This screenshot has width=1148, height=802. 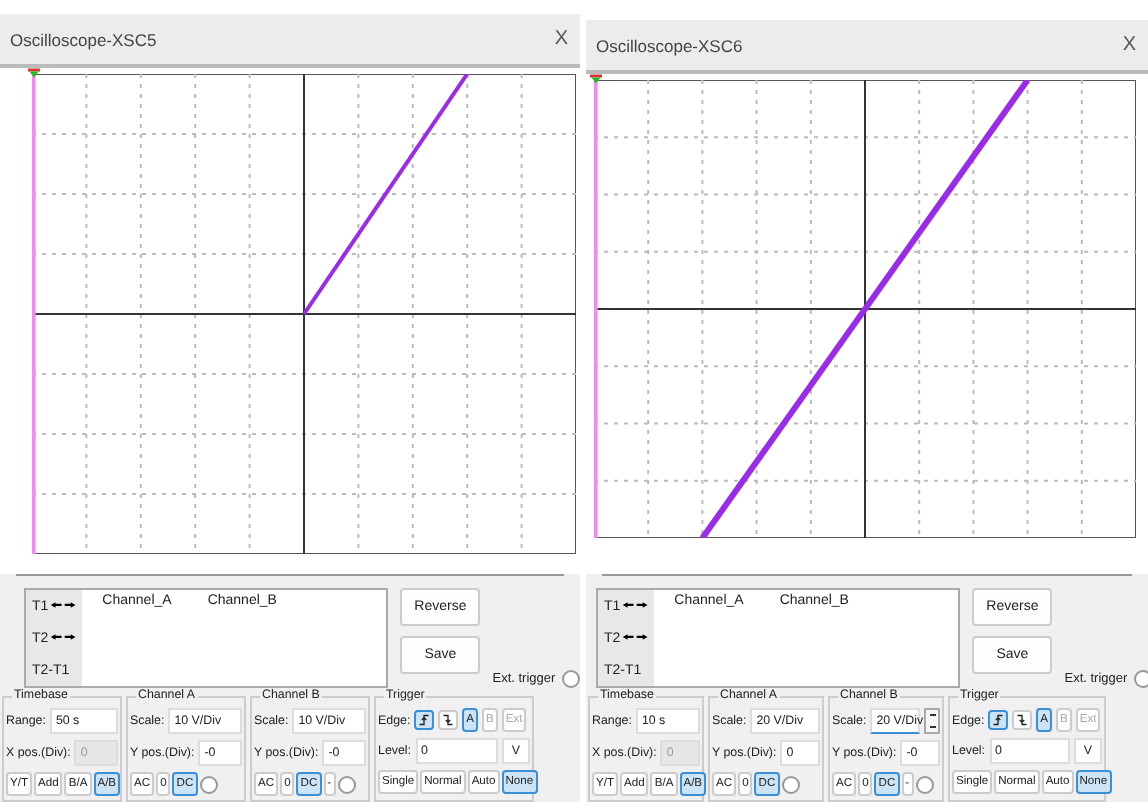 What do you see at coordinates (669, 45) in the screenshot?
I see `window-title: Oscilloscope-XSC6` at bounding box center [669, 45].